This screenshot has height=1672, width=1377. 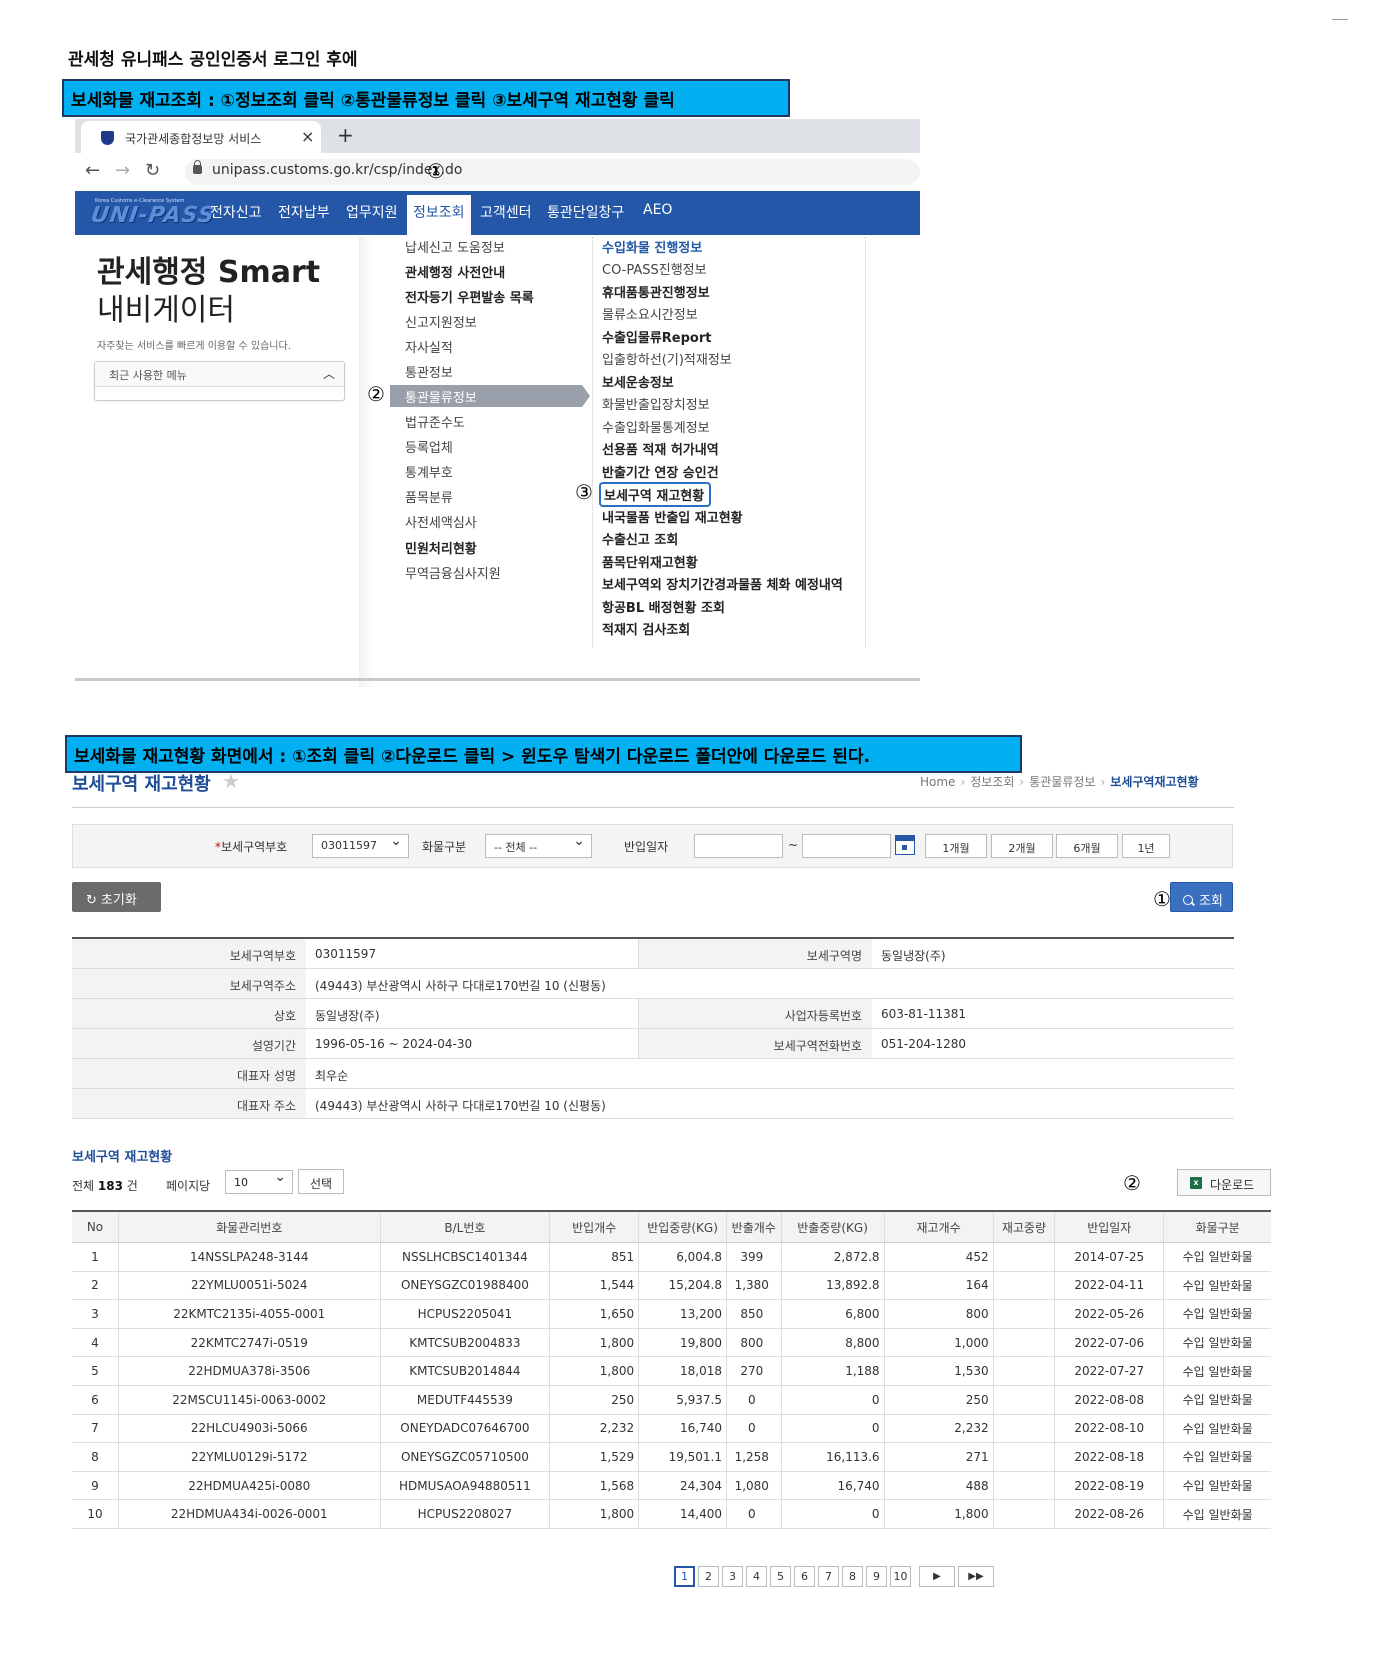 I want to click on url-text: unipass.customs.go.kr/csp/index.do, so click(x=337, y=170).